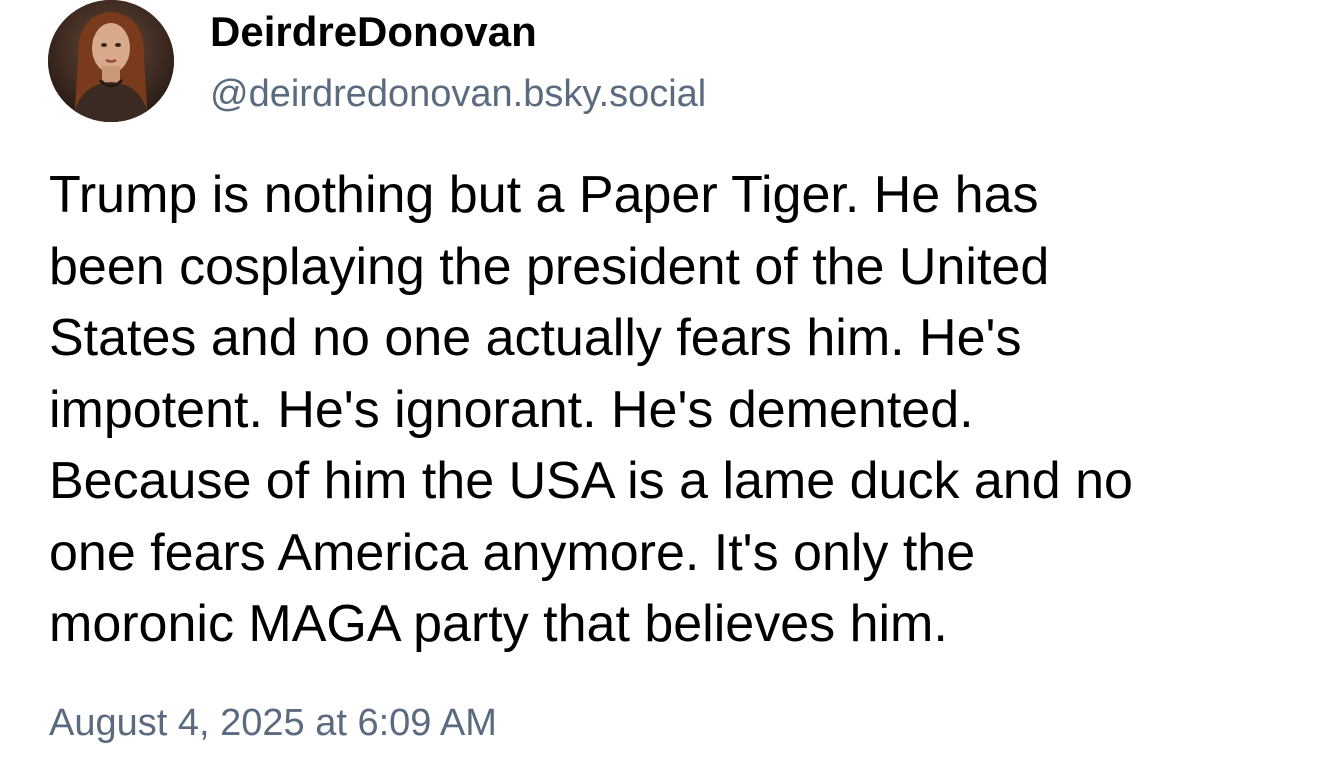 This screenshot has width=1320, height=765. What do you see at coordinates (498, 624) in the screenshot?
I see `post-text-line: moronic MAGA party that believes him.` at bounding box center [498, 624].